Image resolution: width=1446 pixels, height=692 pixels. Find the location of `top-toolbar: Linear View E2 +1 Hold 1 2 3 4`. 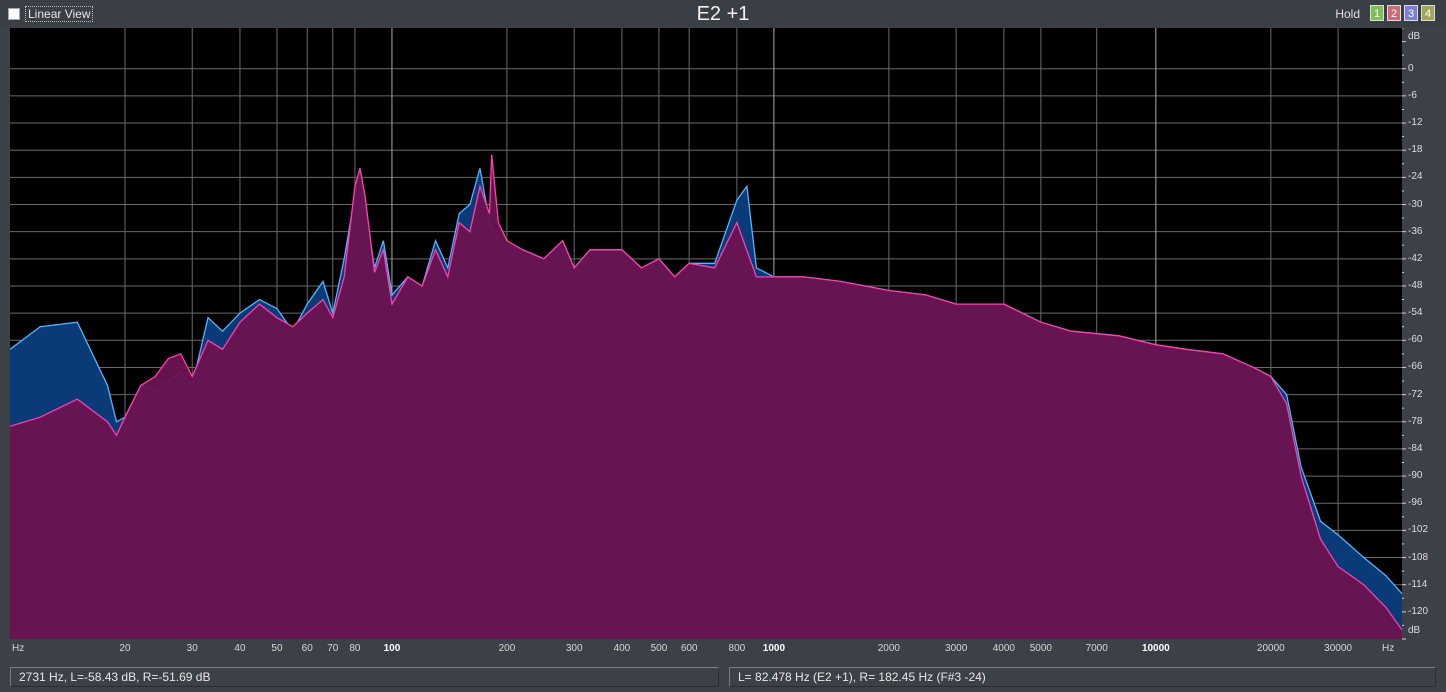

top-toolbar: Linear View E2 +1 Hold 1 2 3 4 is located at coordinates (723, 13).